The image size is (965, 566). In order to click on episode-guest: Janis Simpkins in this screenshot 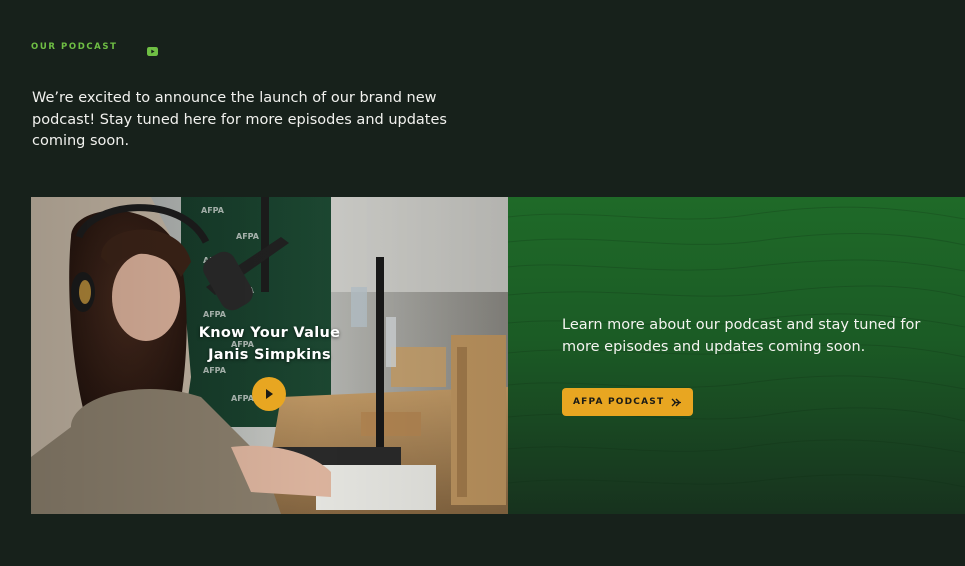, I will do `click(269, 354)`.